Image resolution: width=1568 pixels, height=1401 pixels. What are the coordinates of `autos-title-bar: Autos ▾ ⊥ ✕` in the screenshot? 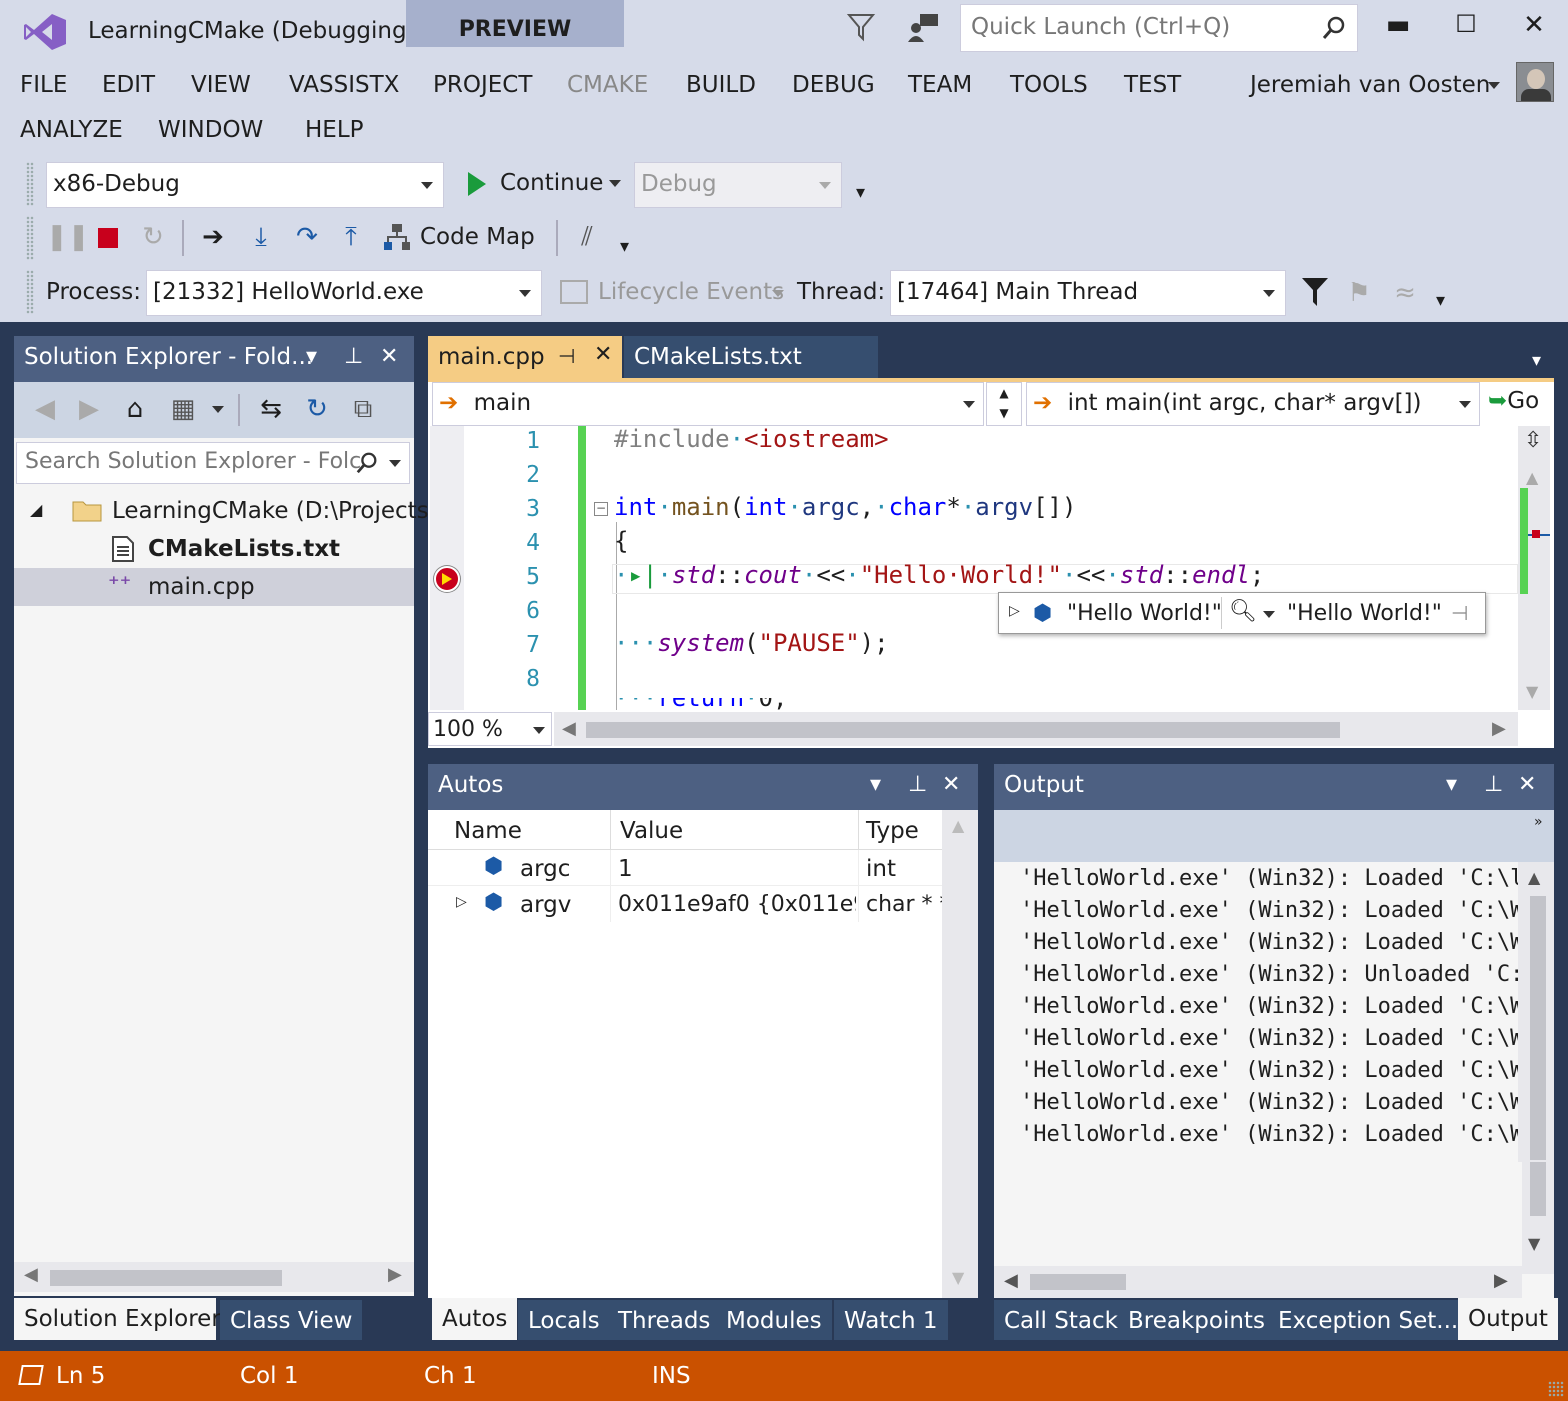 It's located at (703, 787).